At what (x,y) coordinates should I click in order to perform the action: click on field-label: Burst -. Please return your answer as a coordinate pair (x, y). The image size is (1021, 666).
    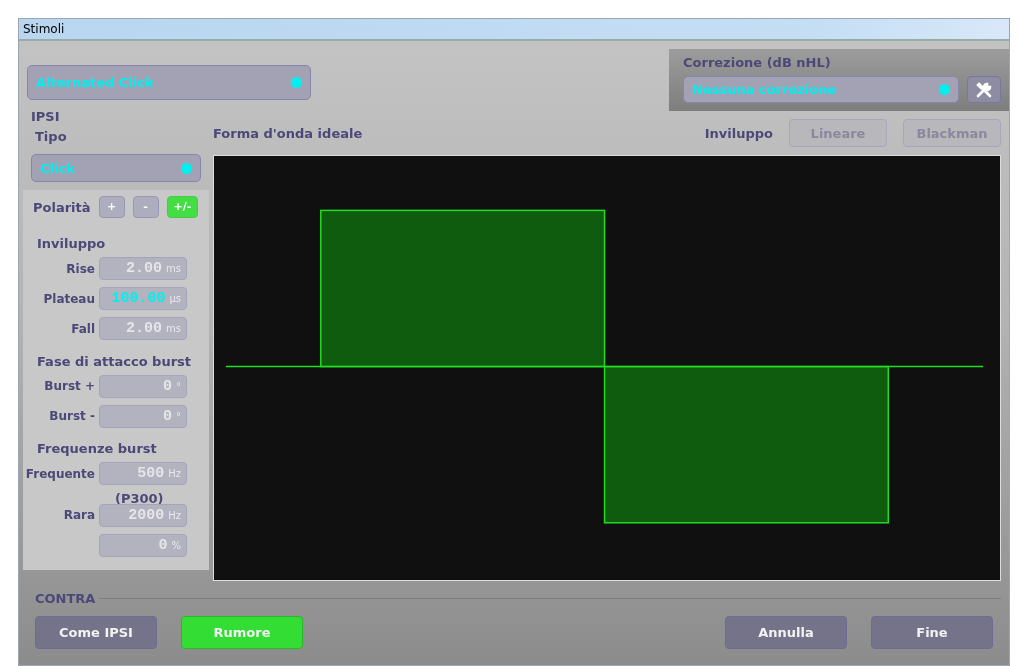
    Looking at the image, I should click on (71, 417).